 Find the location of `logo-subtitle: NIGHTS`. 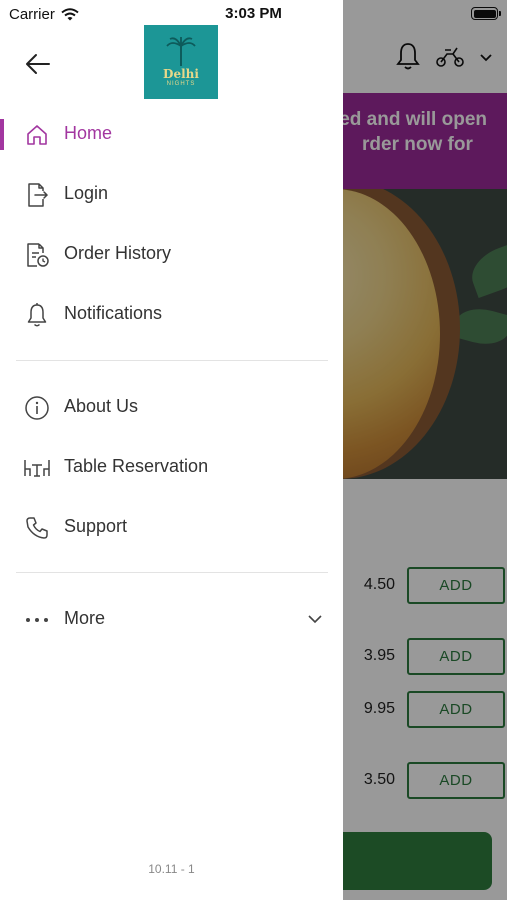

logo-subtitle: NIGHTS is located at coordinates (181, 84).